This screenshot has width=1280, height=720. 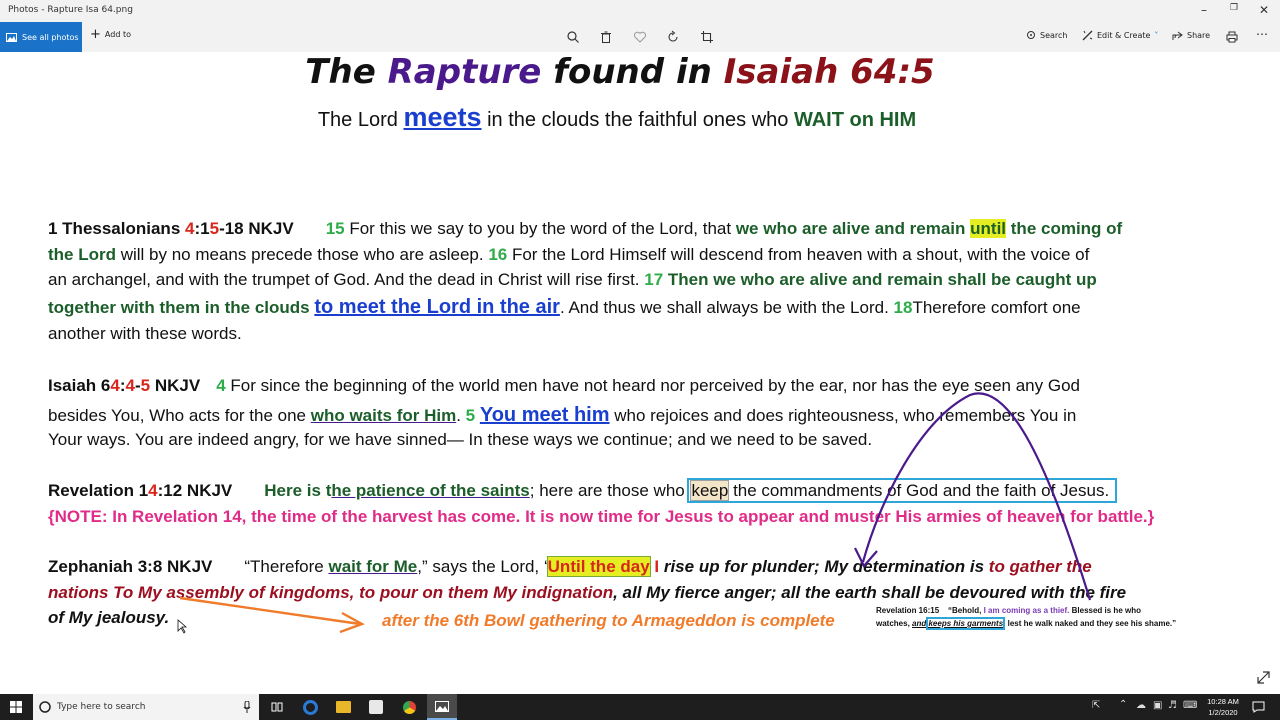 What do you see at coordinates (45, 707) in the screenshot?
I see `cortana-icon` at bounding box center [45, 707].